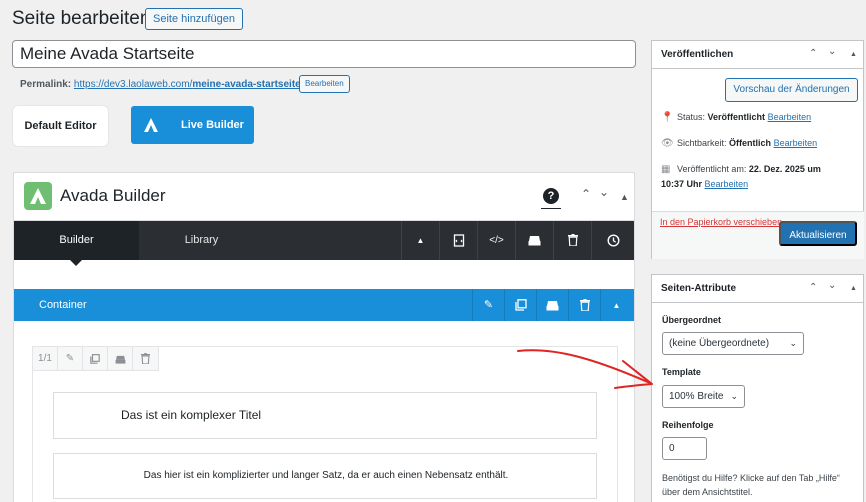  Describe the element at coordinates (790, 117) in the screenshot. I see `status-edit-link: Bearbeiten` at that location.